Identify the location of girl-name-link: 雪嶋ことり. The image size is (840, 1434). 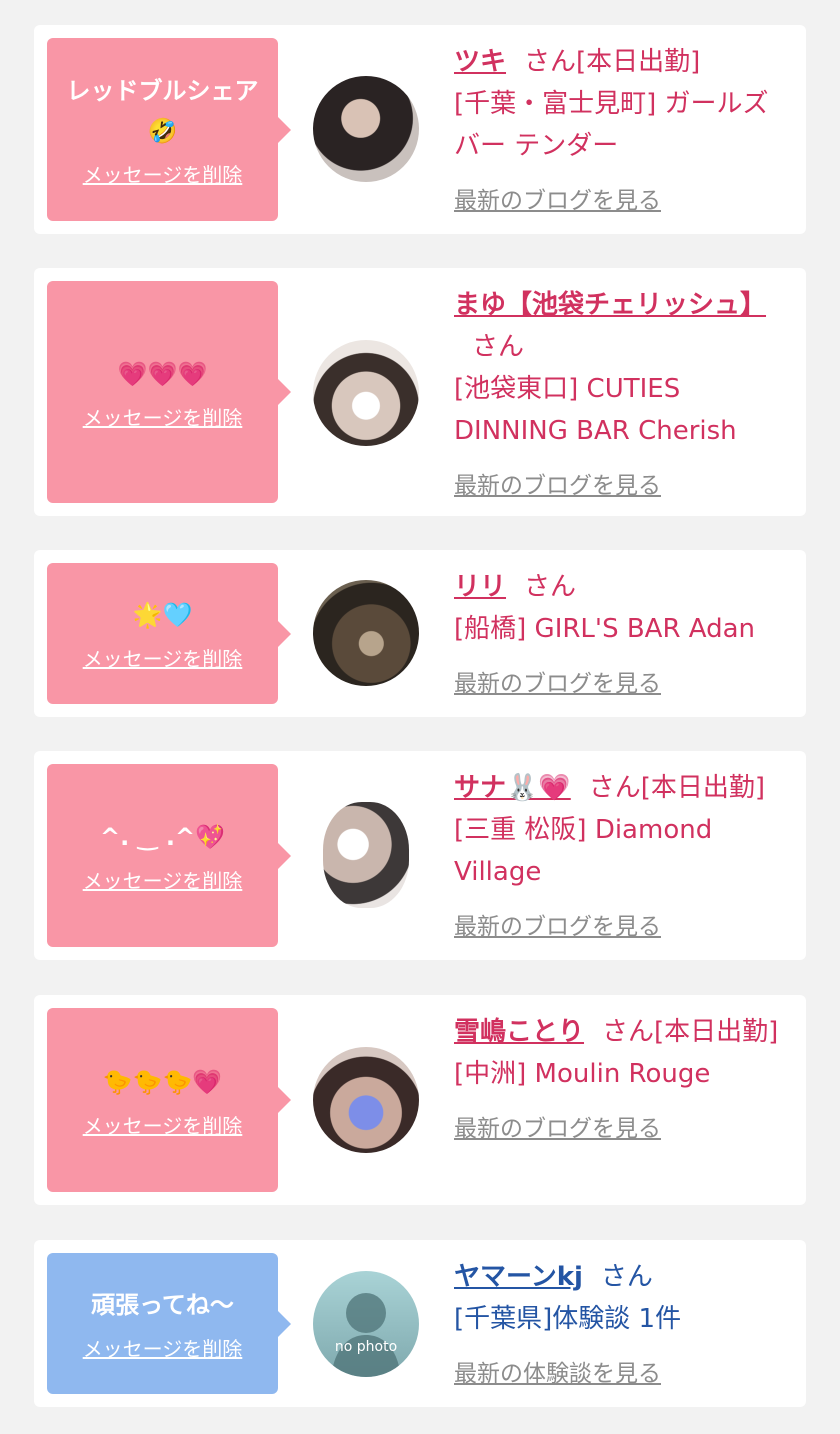
(519, 1032).